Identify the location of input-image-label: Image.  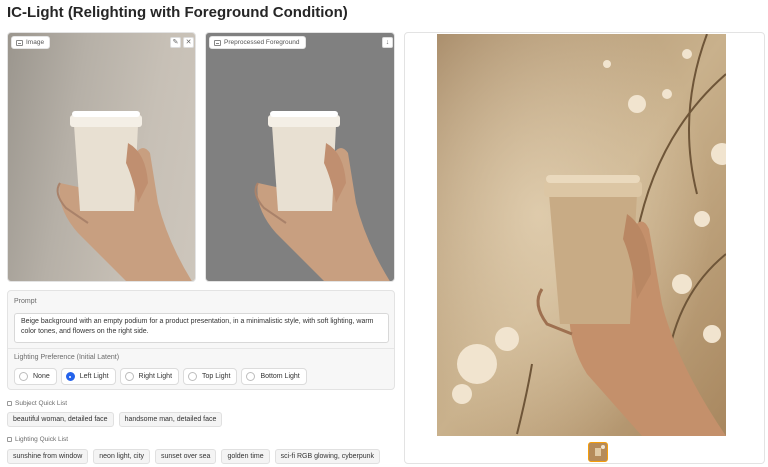
(31, 42).